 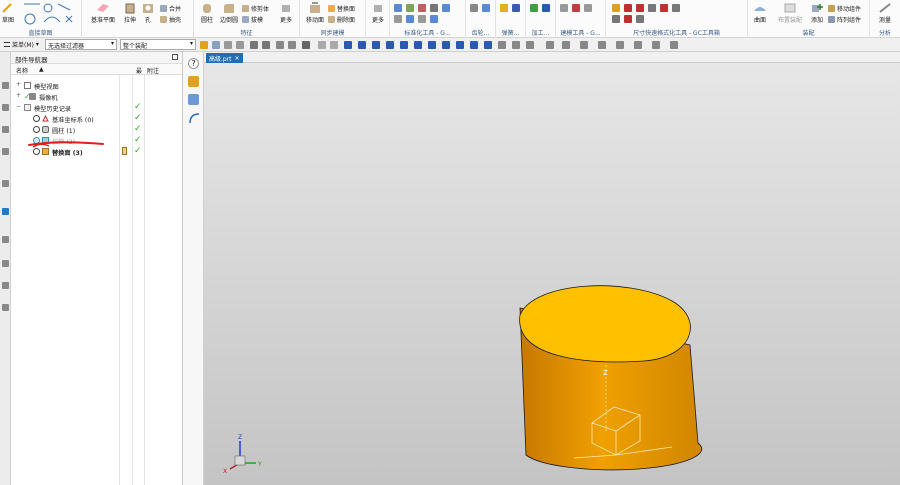 I want to click on datum-plane-button: 基准平面, so click(x=103, y=13).